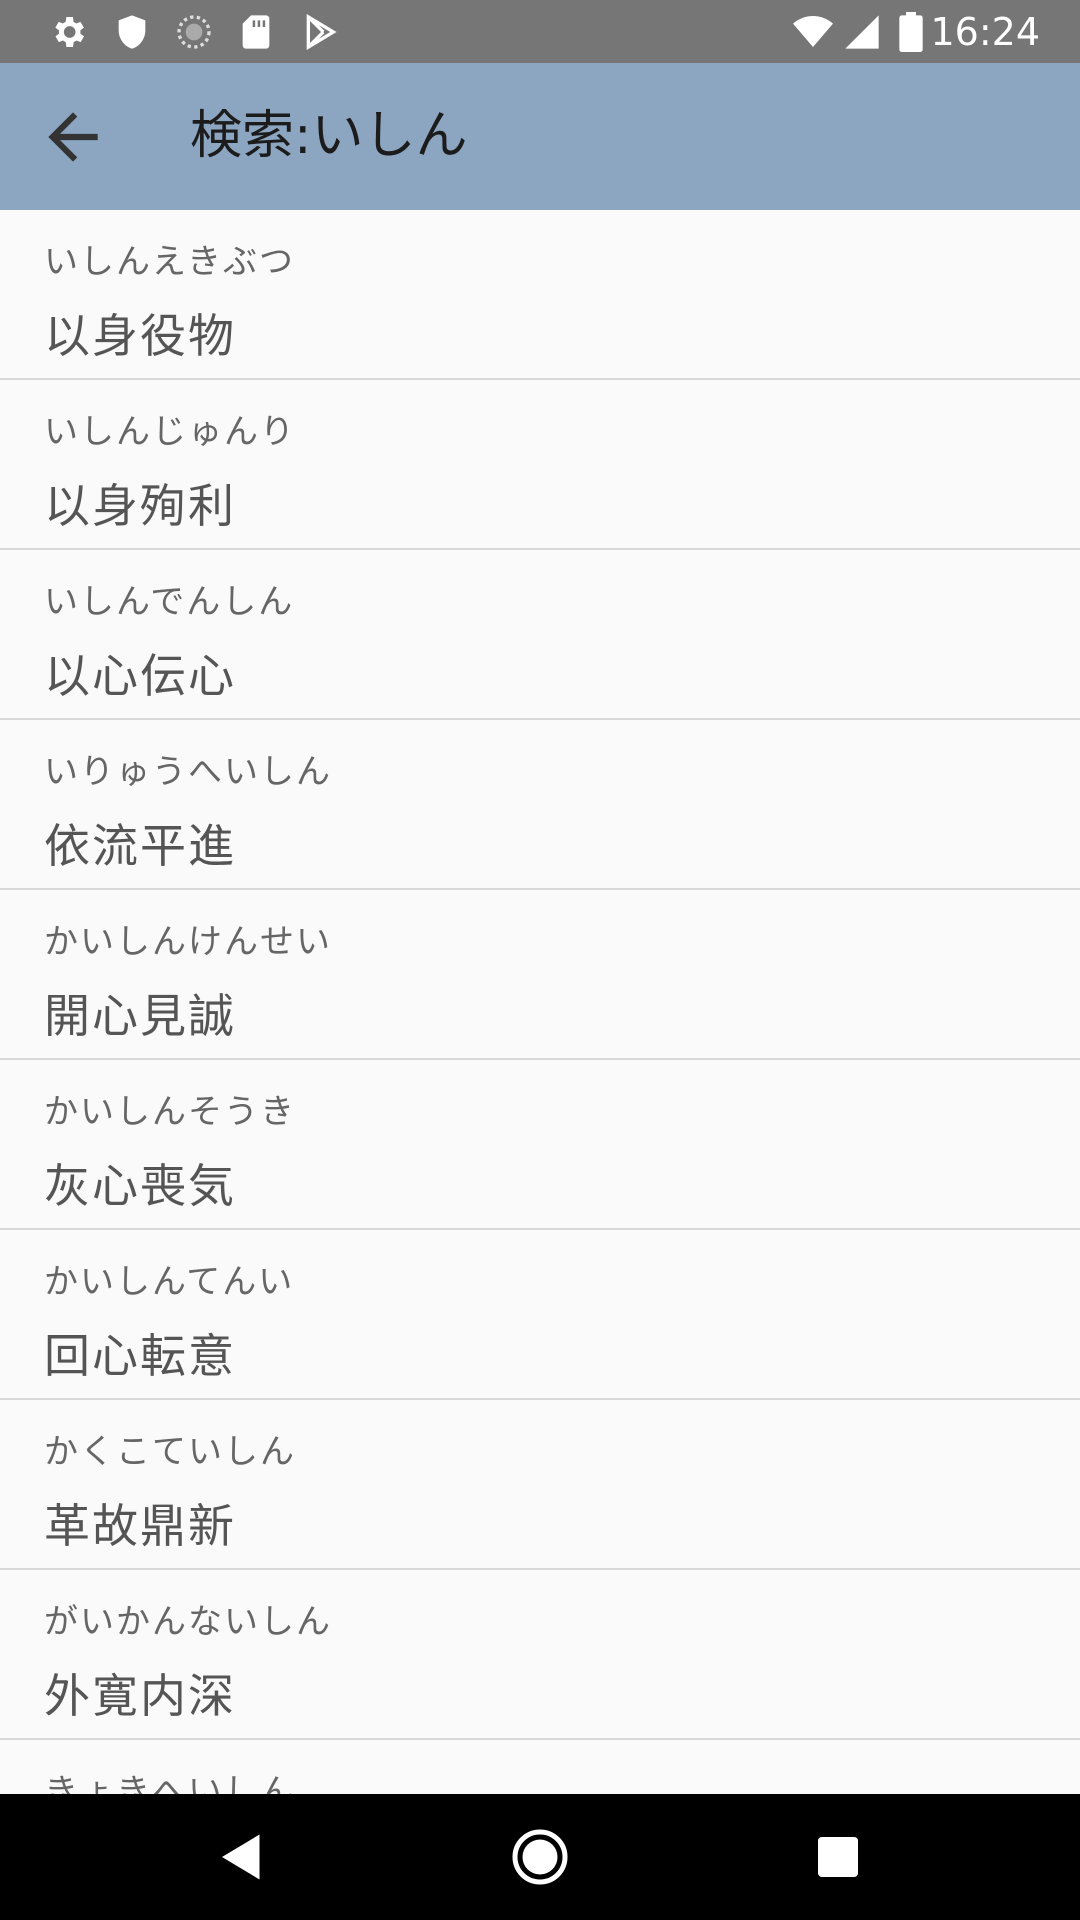 This screenshot has width=1080, height=1920. Describe the element at coordinates (170, 1783) in the screenshot. I see `reading-text: きょきへいしん` at that location.